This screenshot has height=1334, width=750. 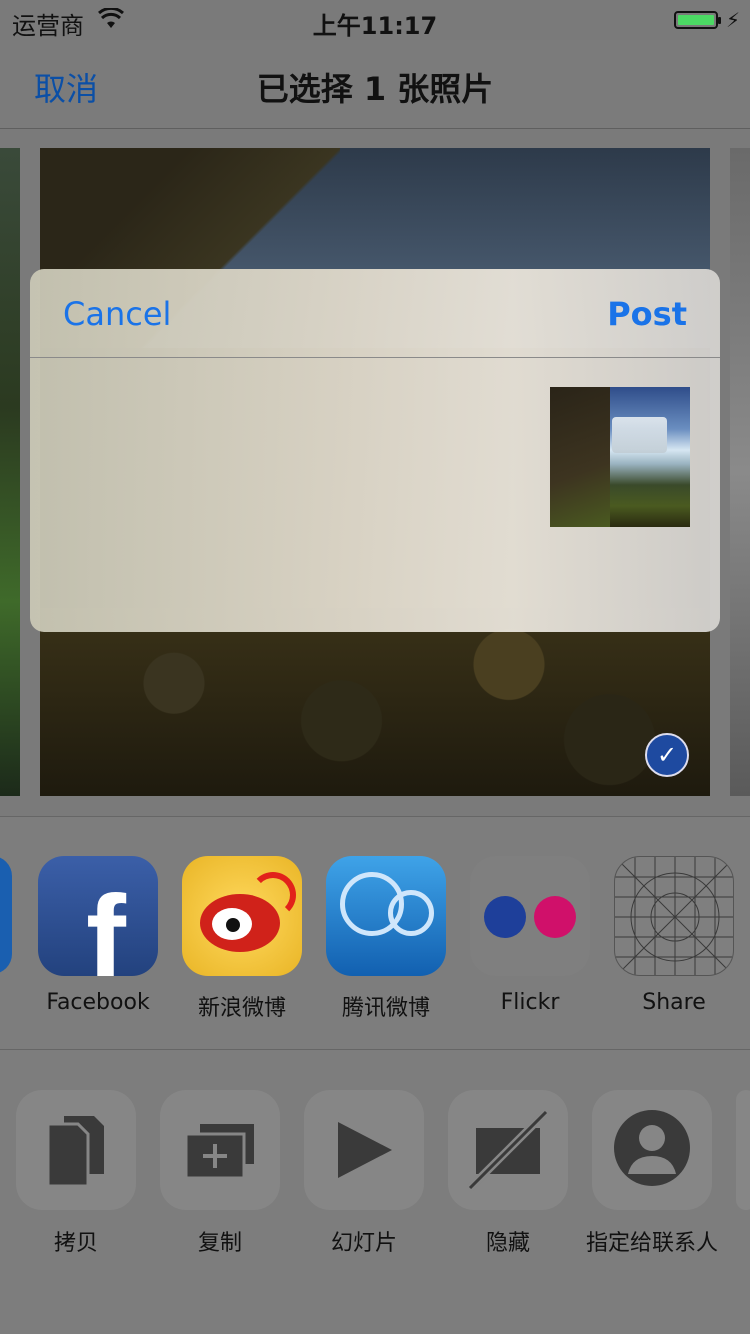 I want to click on hide-icon, so click(x=508, y=1150).